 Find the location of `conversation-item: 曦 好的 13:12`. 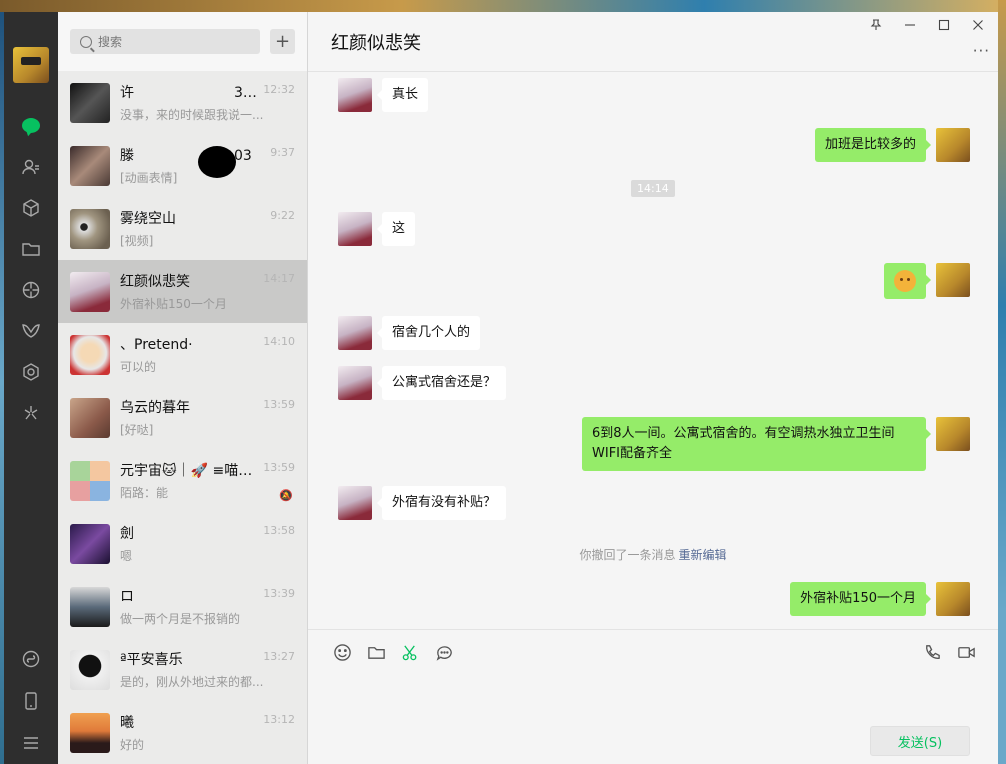

conversation-item: 曦 好的 13:12 is located at coordinates (182, 732).